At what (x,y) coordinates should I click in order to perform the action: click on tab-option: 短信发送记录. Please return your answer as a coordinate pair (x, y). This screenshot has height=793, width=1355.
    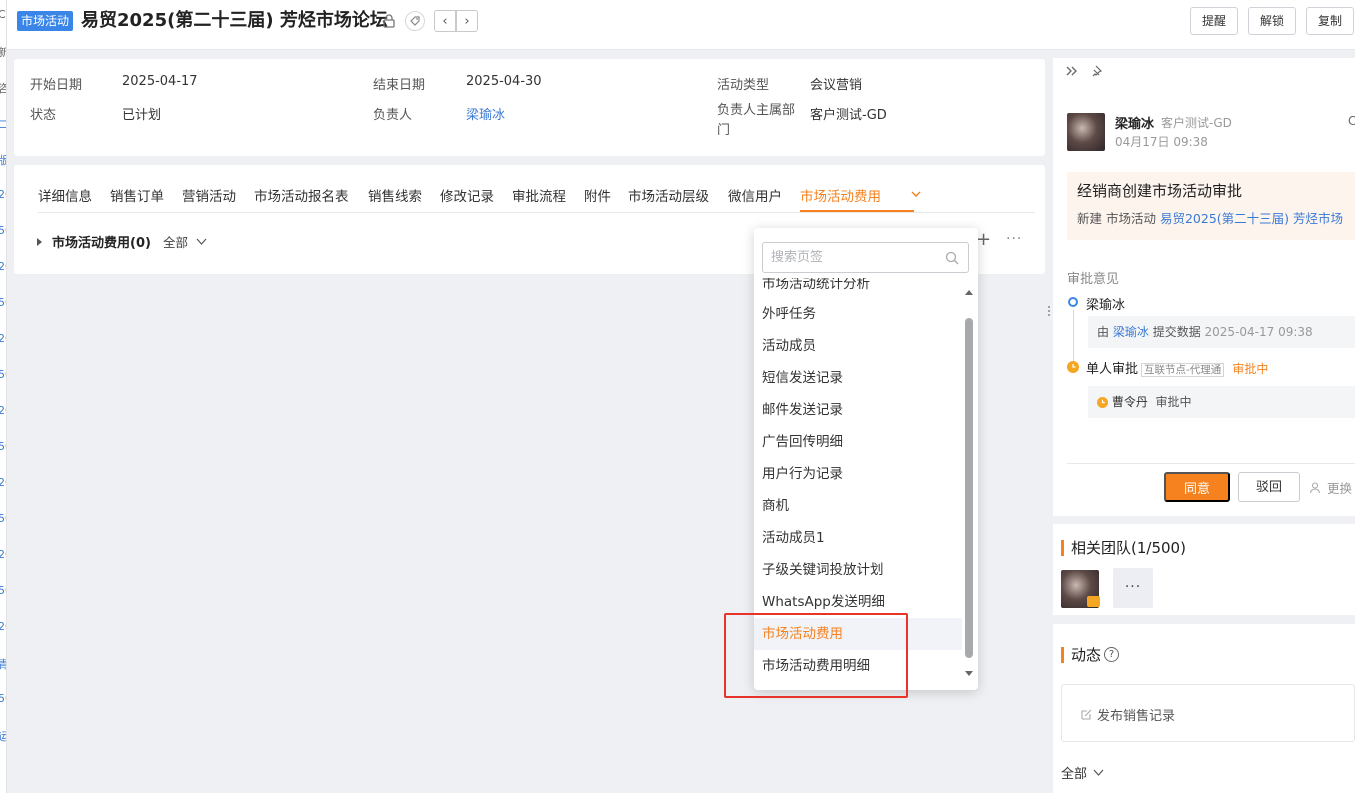
    Looking at the image, I should click on (858, 378).